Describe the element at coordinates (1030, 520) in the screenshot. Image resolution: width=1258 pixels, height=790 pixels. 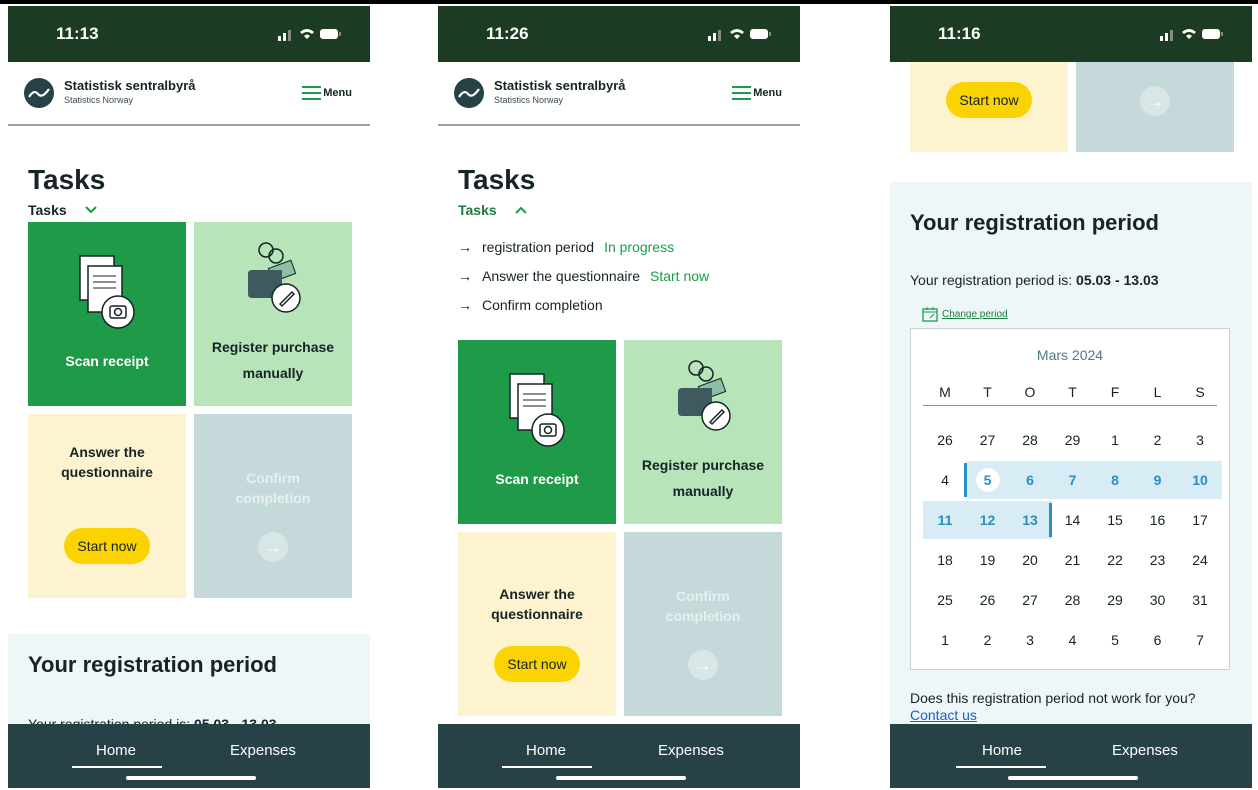
I see `calendar-day-selected: 13` at that location.